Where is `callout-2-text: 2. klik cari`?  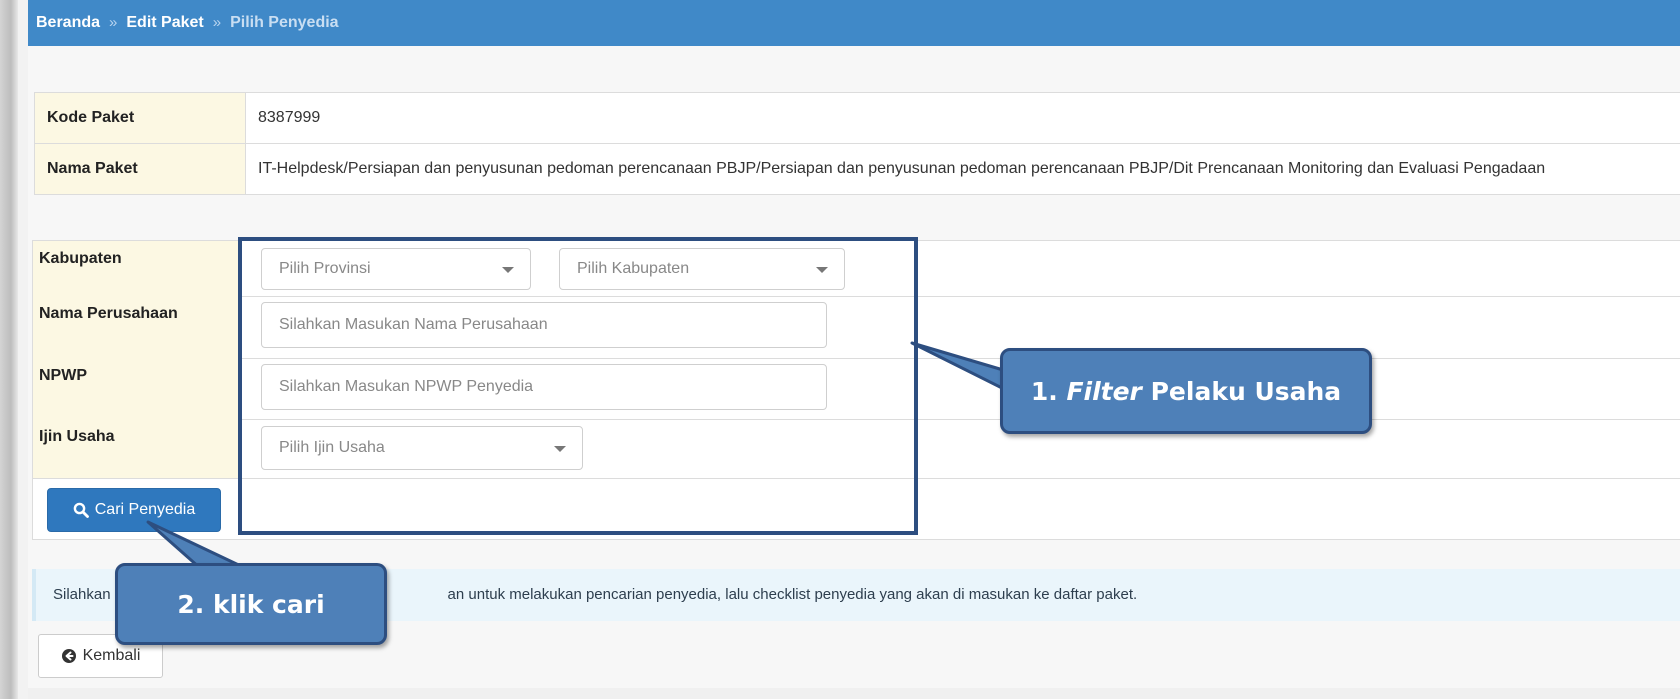 callout-2-text: 2. klik cari is located at coordinates (251, 604).